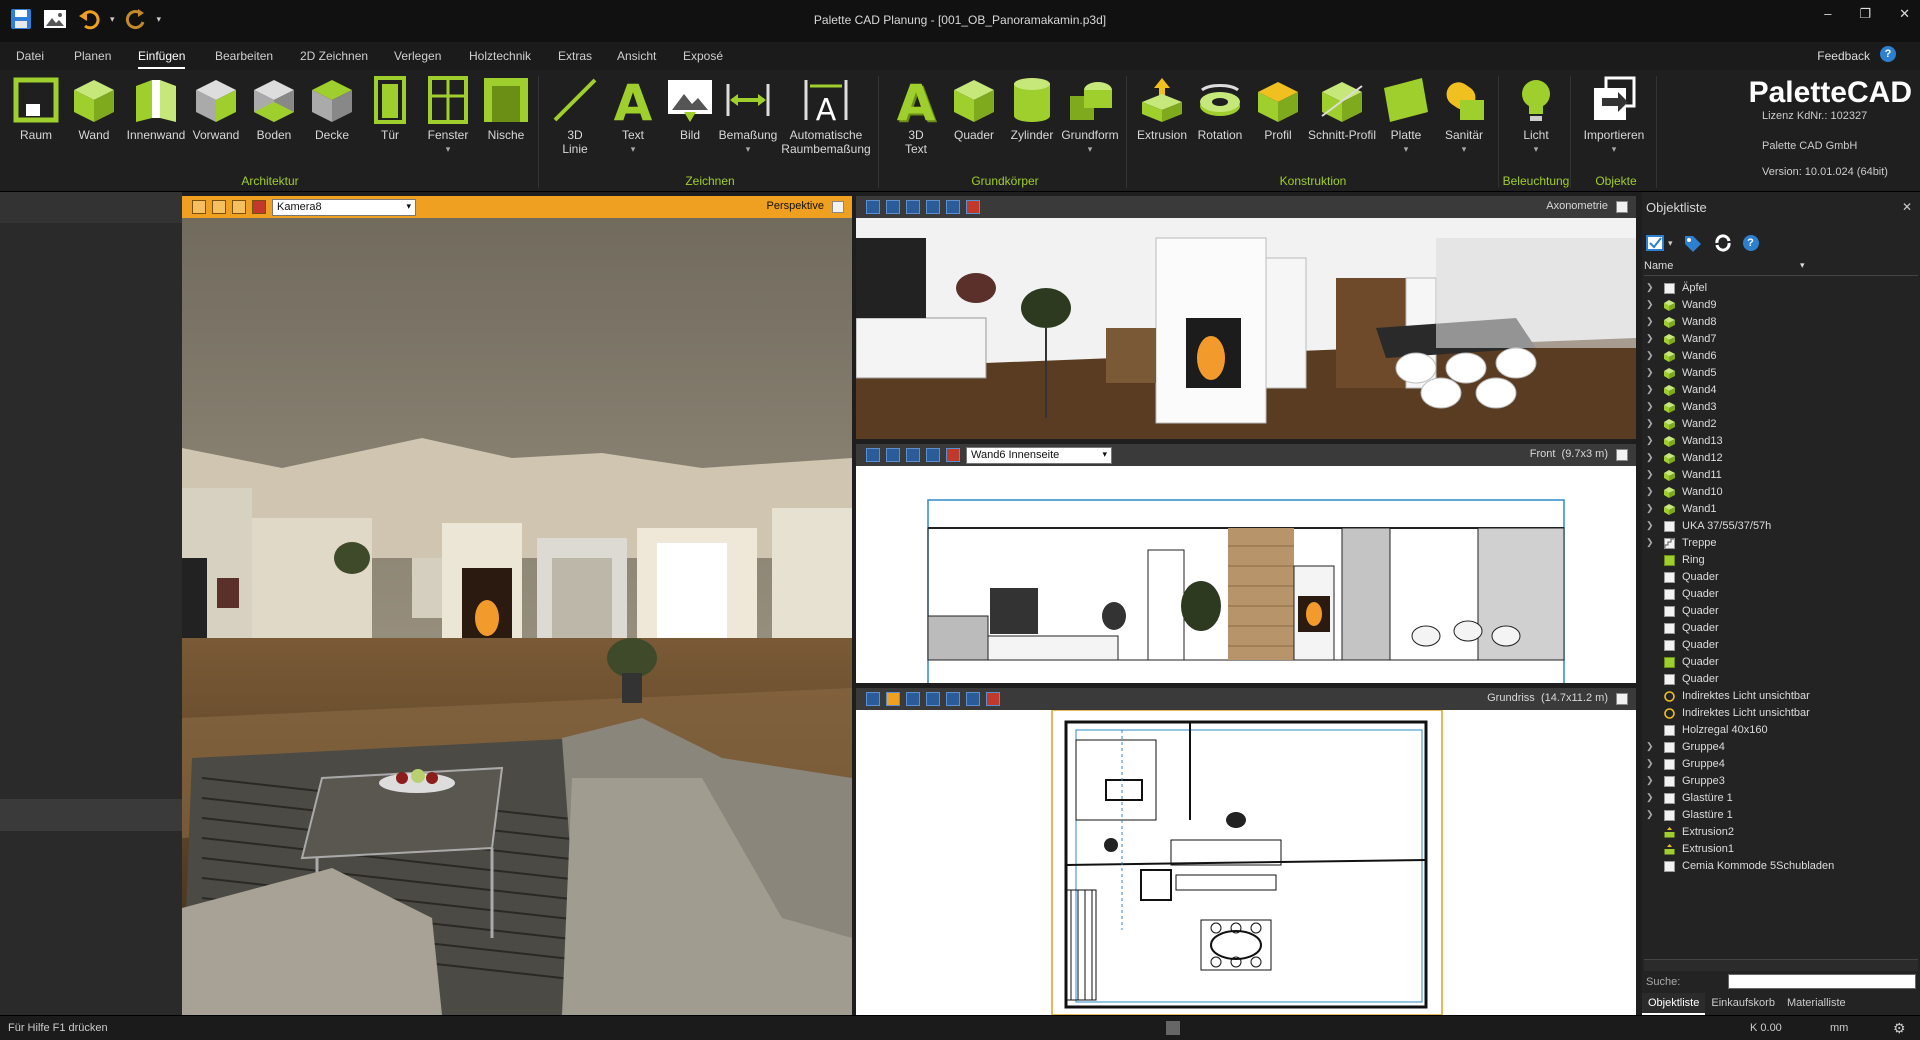 This screenshot has width=1920, height=1040. What do you see at coordinates (1743, 1004) in the screenshot?
I see `tab-einkaufskorb: Einkaufskorb` at bounding box center [1743, 1004].